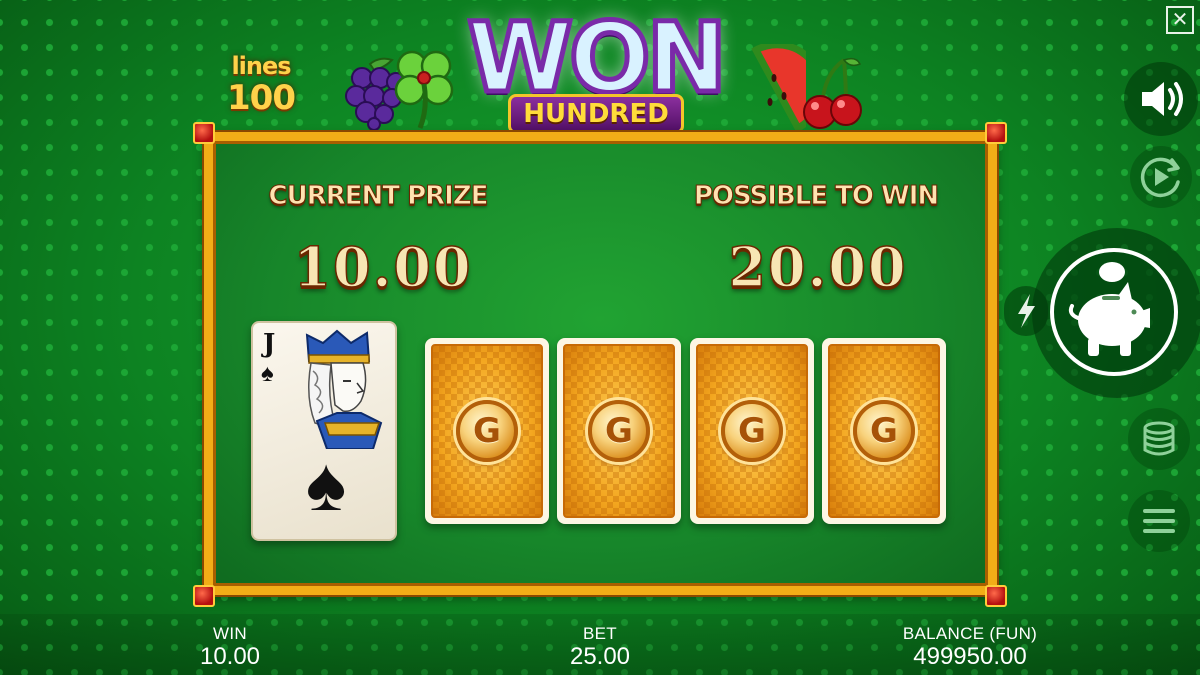 The height and width of the screenshot is (675, 1200). I want to click on bet-display: BET 25.00, so click(600, 647).